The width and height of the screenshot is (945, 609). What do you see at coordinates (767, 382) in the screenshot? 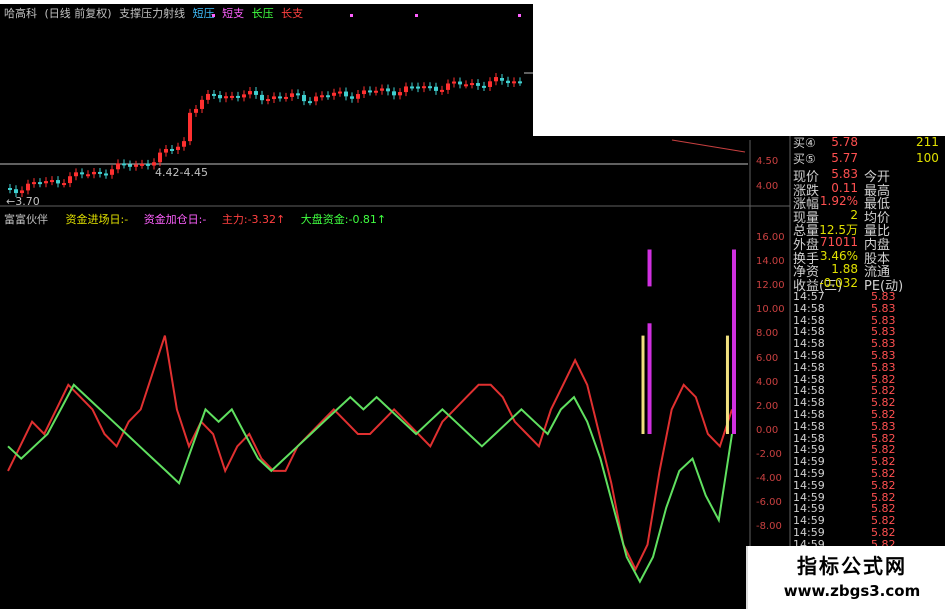
I see `axis-tick-label: 4.00` at bounding box center [767, 382].